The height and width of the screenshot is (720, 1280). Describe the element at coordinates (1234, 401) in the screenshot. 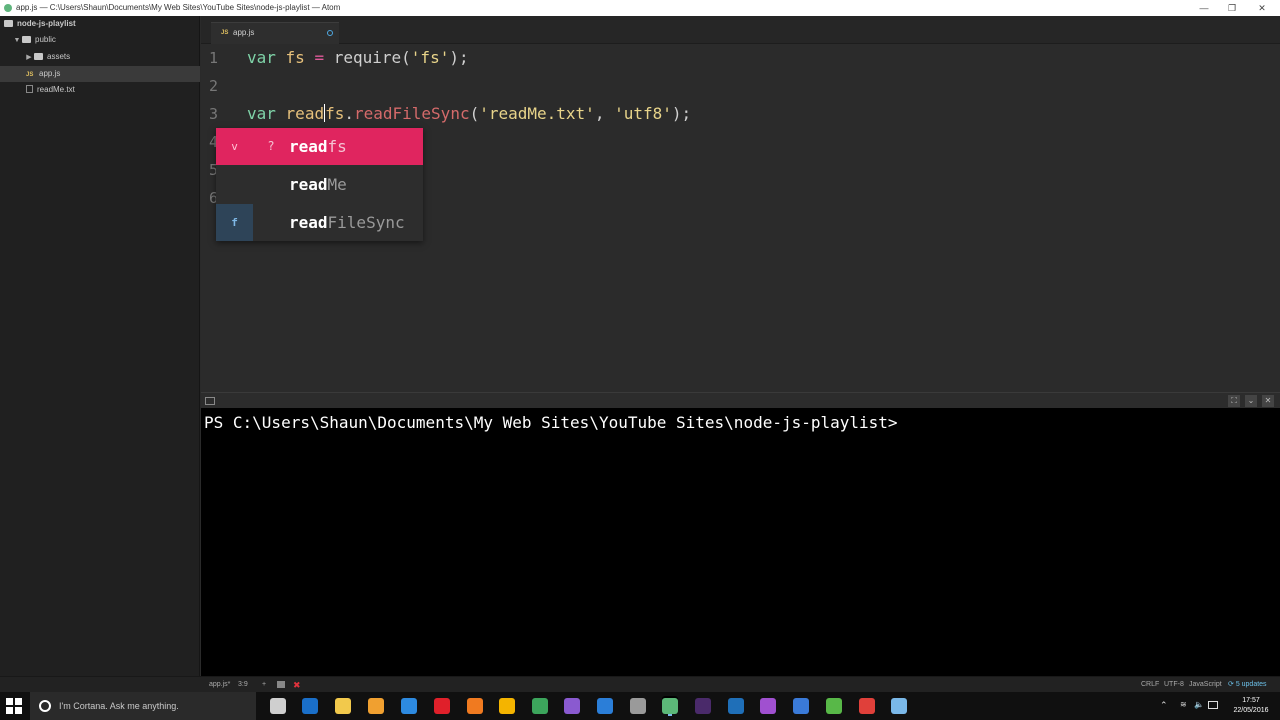

I see `maximize-panel-icon: ⛶` at that location.